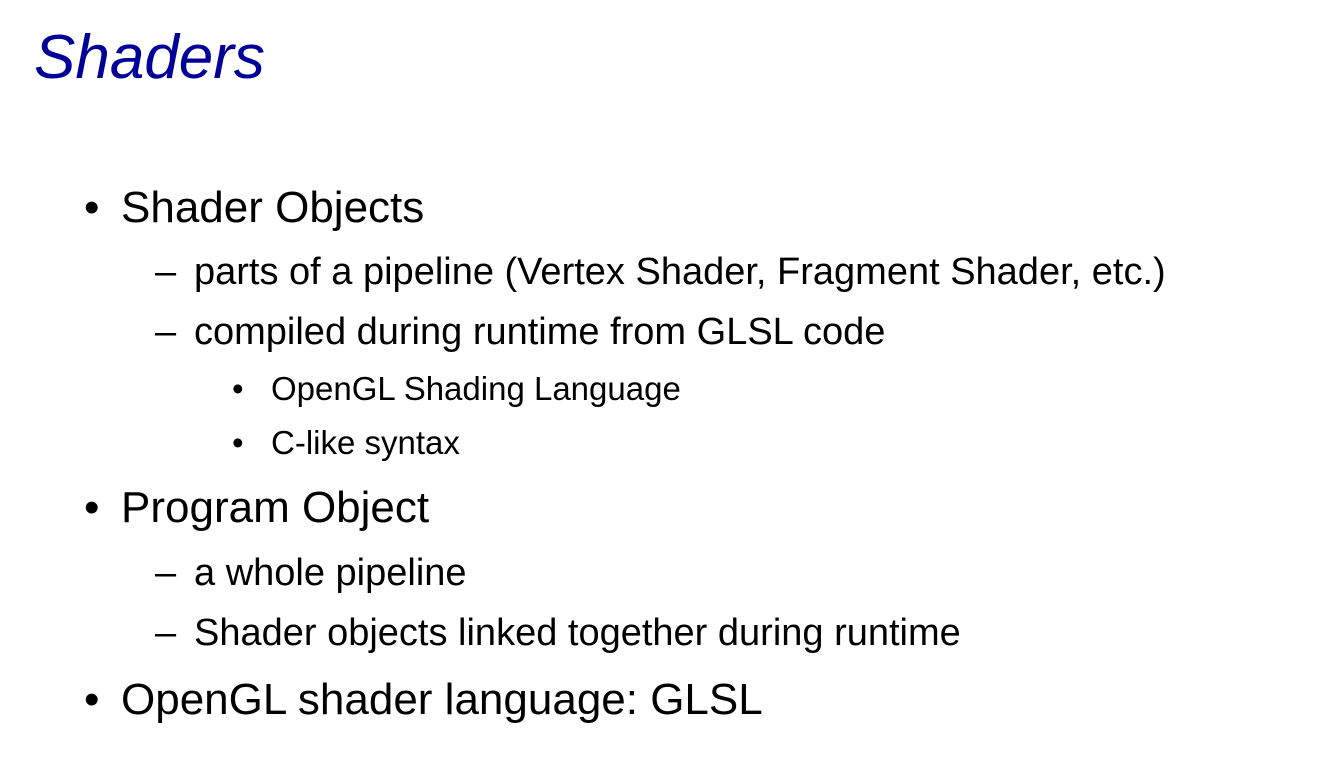 The width and height of the screenshot is (1337, 780). Describe the element at coordinates (273, 207) in the screenshot. I see `bullet-text: Shader Objects` at that location.